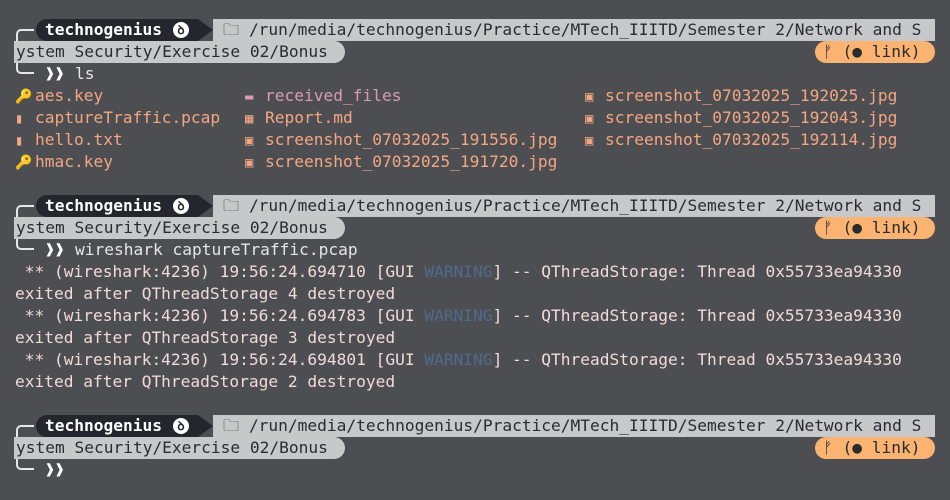 This screenshot has width=950, height=500. What do you see at coordinates (59, 96) in the screenshot?
I see `list-item: 🔑 aes.key` at bounding box center [59, 96].